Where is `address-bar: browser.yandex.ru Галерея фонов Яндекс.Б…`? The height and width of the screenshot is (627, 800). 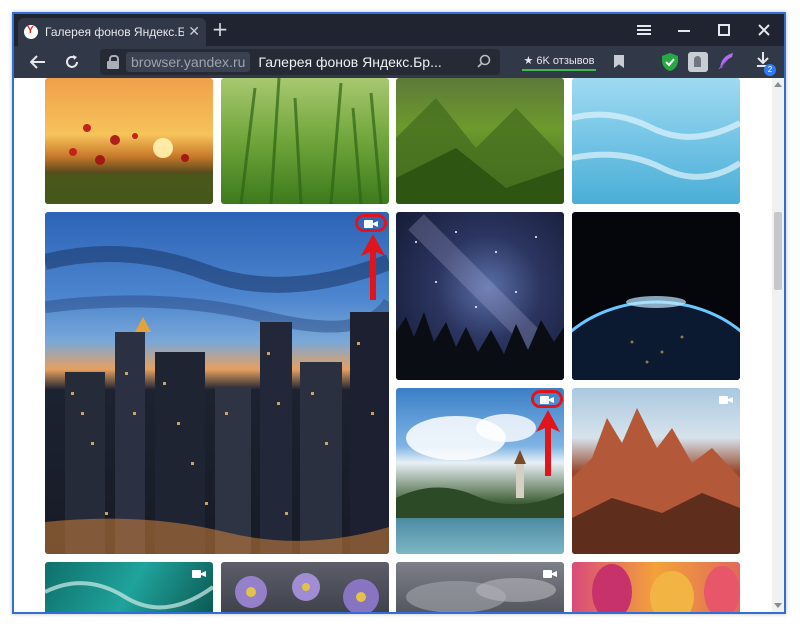 address-bar: browser.yandex.ru Галерея фонов Яндекс.Б… is located at coordinates (300, 62).